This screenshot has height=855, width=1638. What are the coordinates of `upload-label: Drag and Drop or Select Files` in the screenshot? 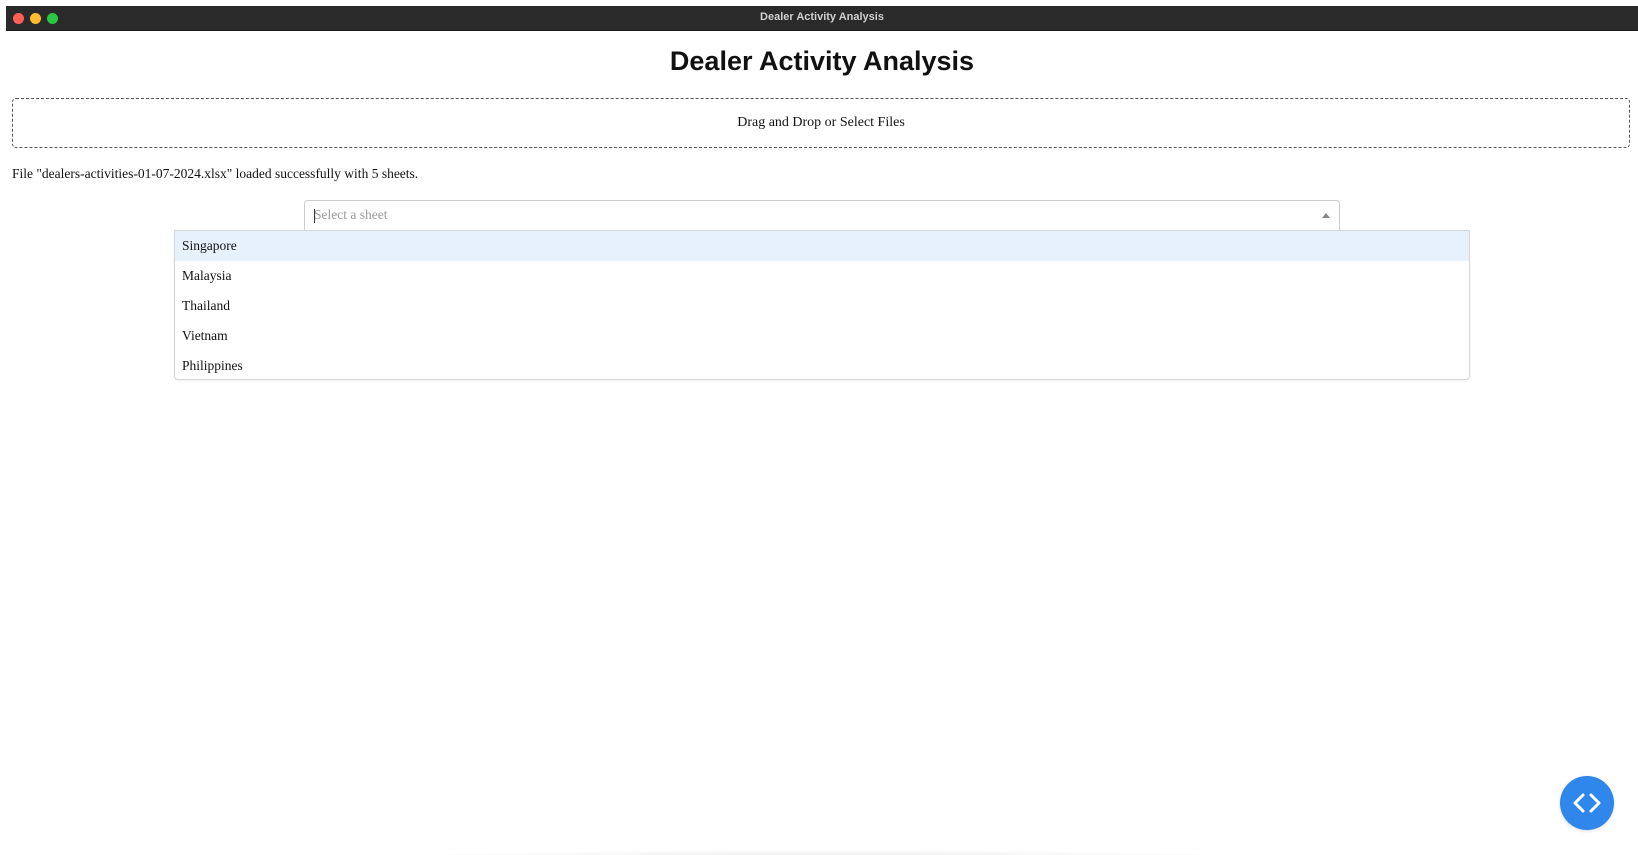 It's located at (821, 122).